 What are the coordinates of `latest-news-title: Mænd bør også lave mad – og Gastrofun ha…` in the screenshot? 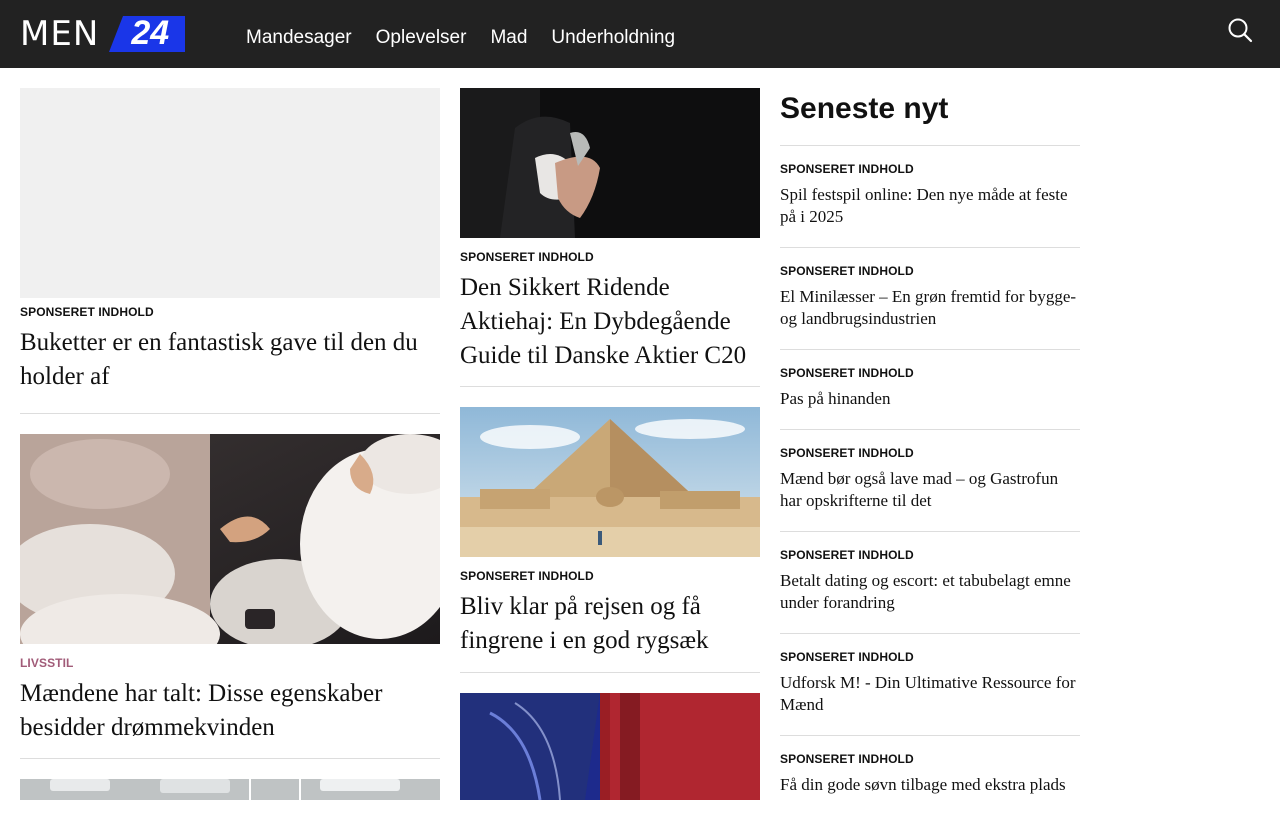 It's located at (930, 490).